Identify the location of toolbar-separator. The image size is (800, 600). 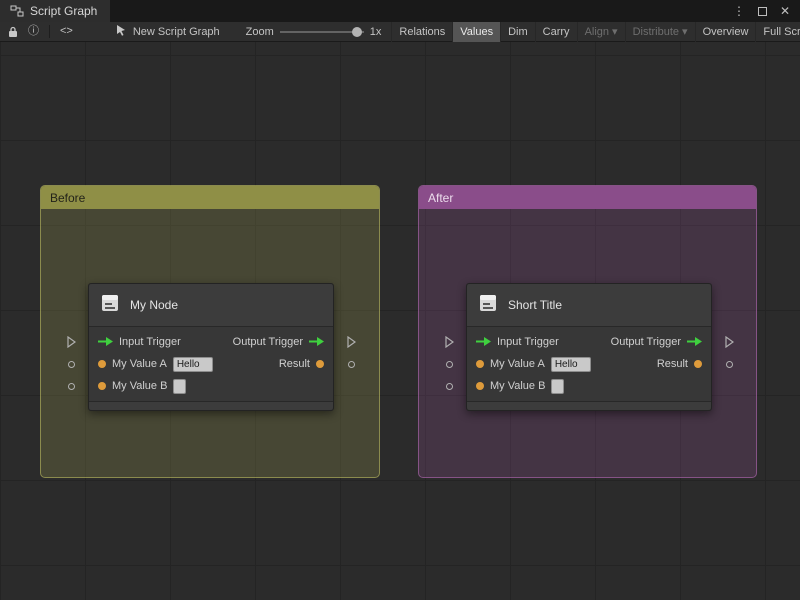
(49, 31).